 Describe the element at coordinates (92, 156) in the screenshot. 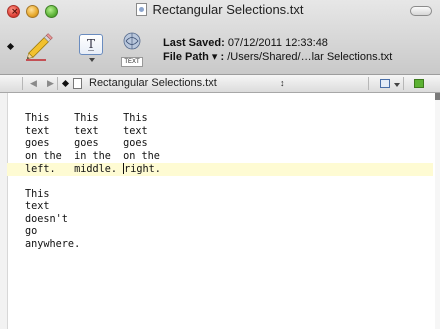

I see `text-line: on the in the on the` at that location.